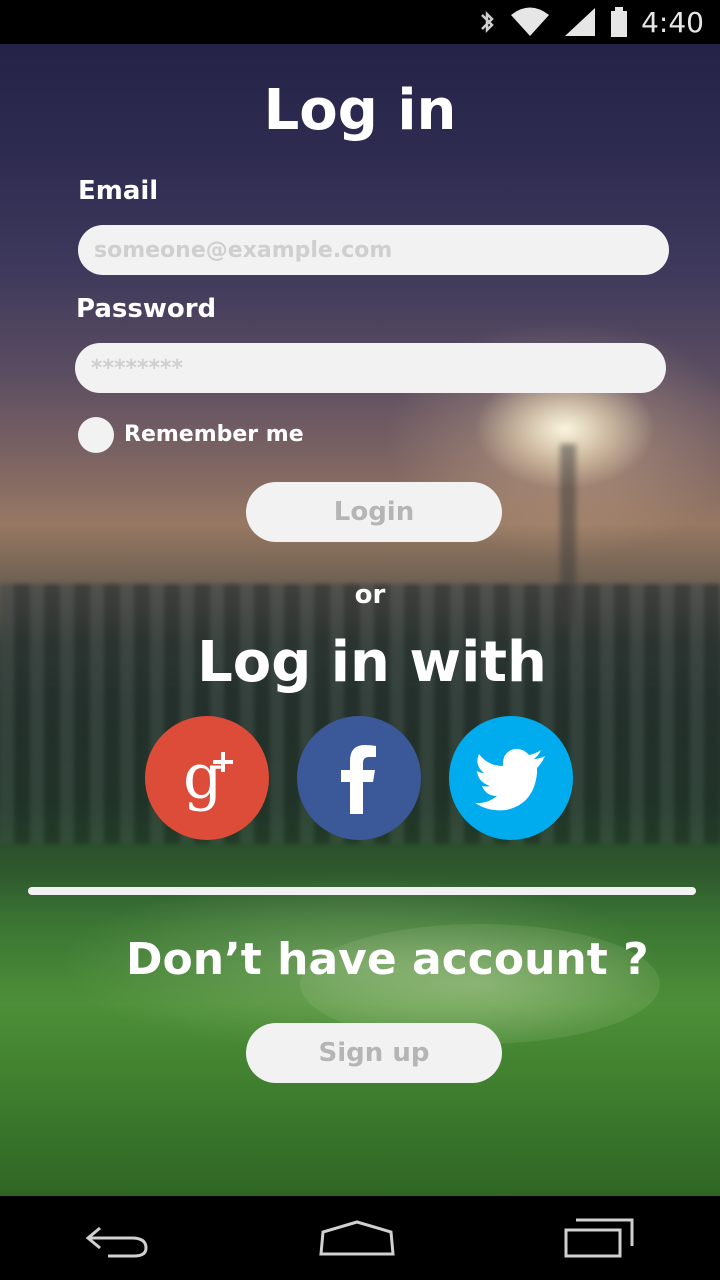 The width and height of the screenshot is (720, 1280). What do you see at coordinates (146, 309) in the screenshot?
I see `password-label: Password` at bounding box center [146, 309].